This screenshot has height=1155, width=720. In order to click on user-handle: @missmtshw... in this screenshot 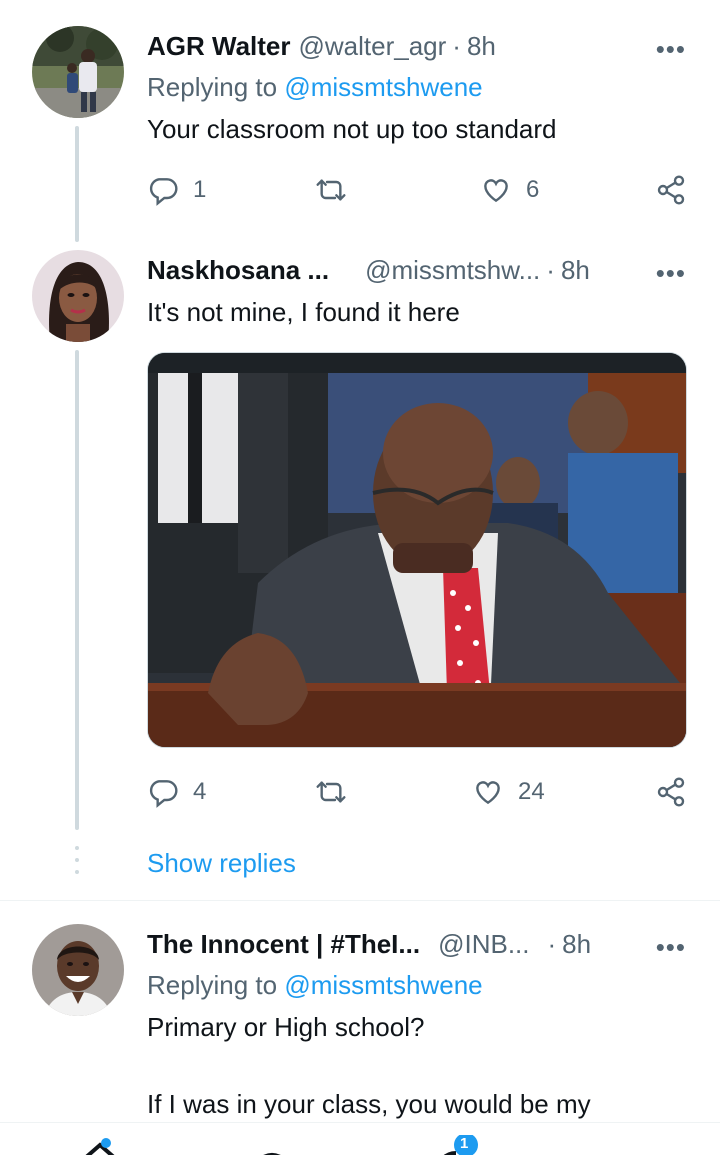, I will do `click(452, 270)`.